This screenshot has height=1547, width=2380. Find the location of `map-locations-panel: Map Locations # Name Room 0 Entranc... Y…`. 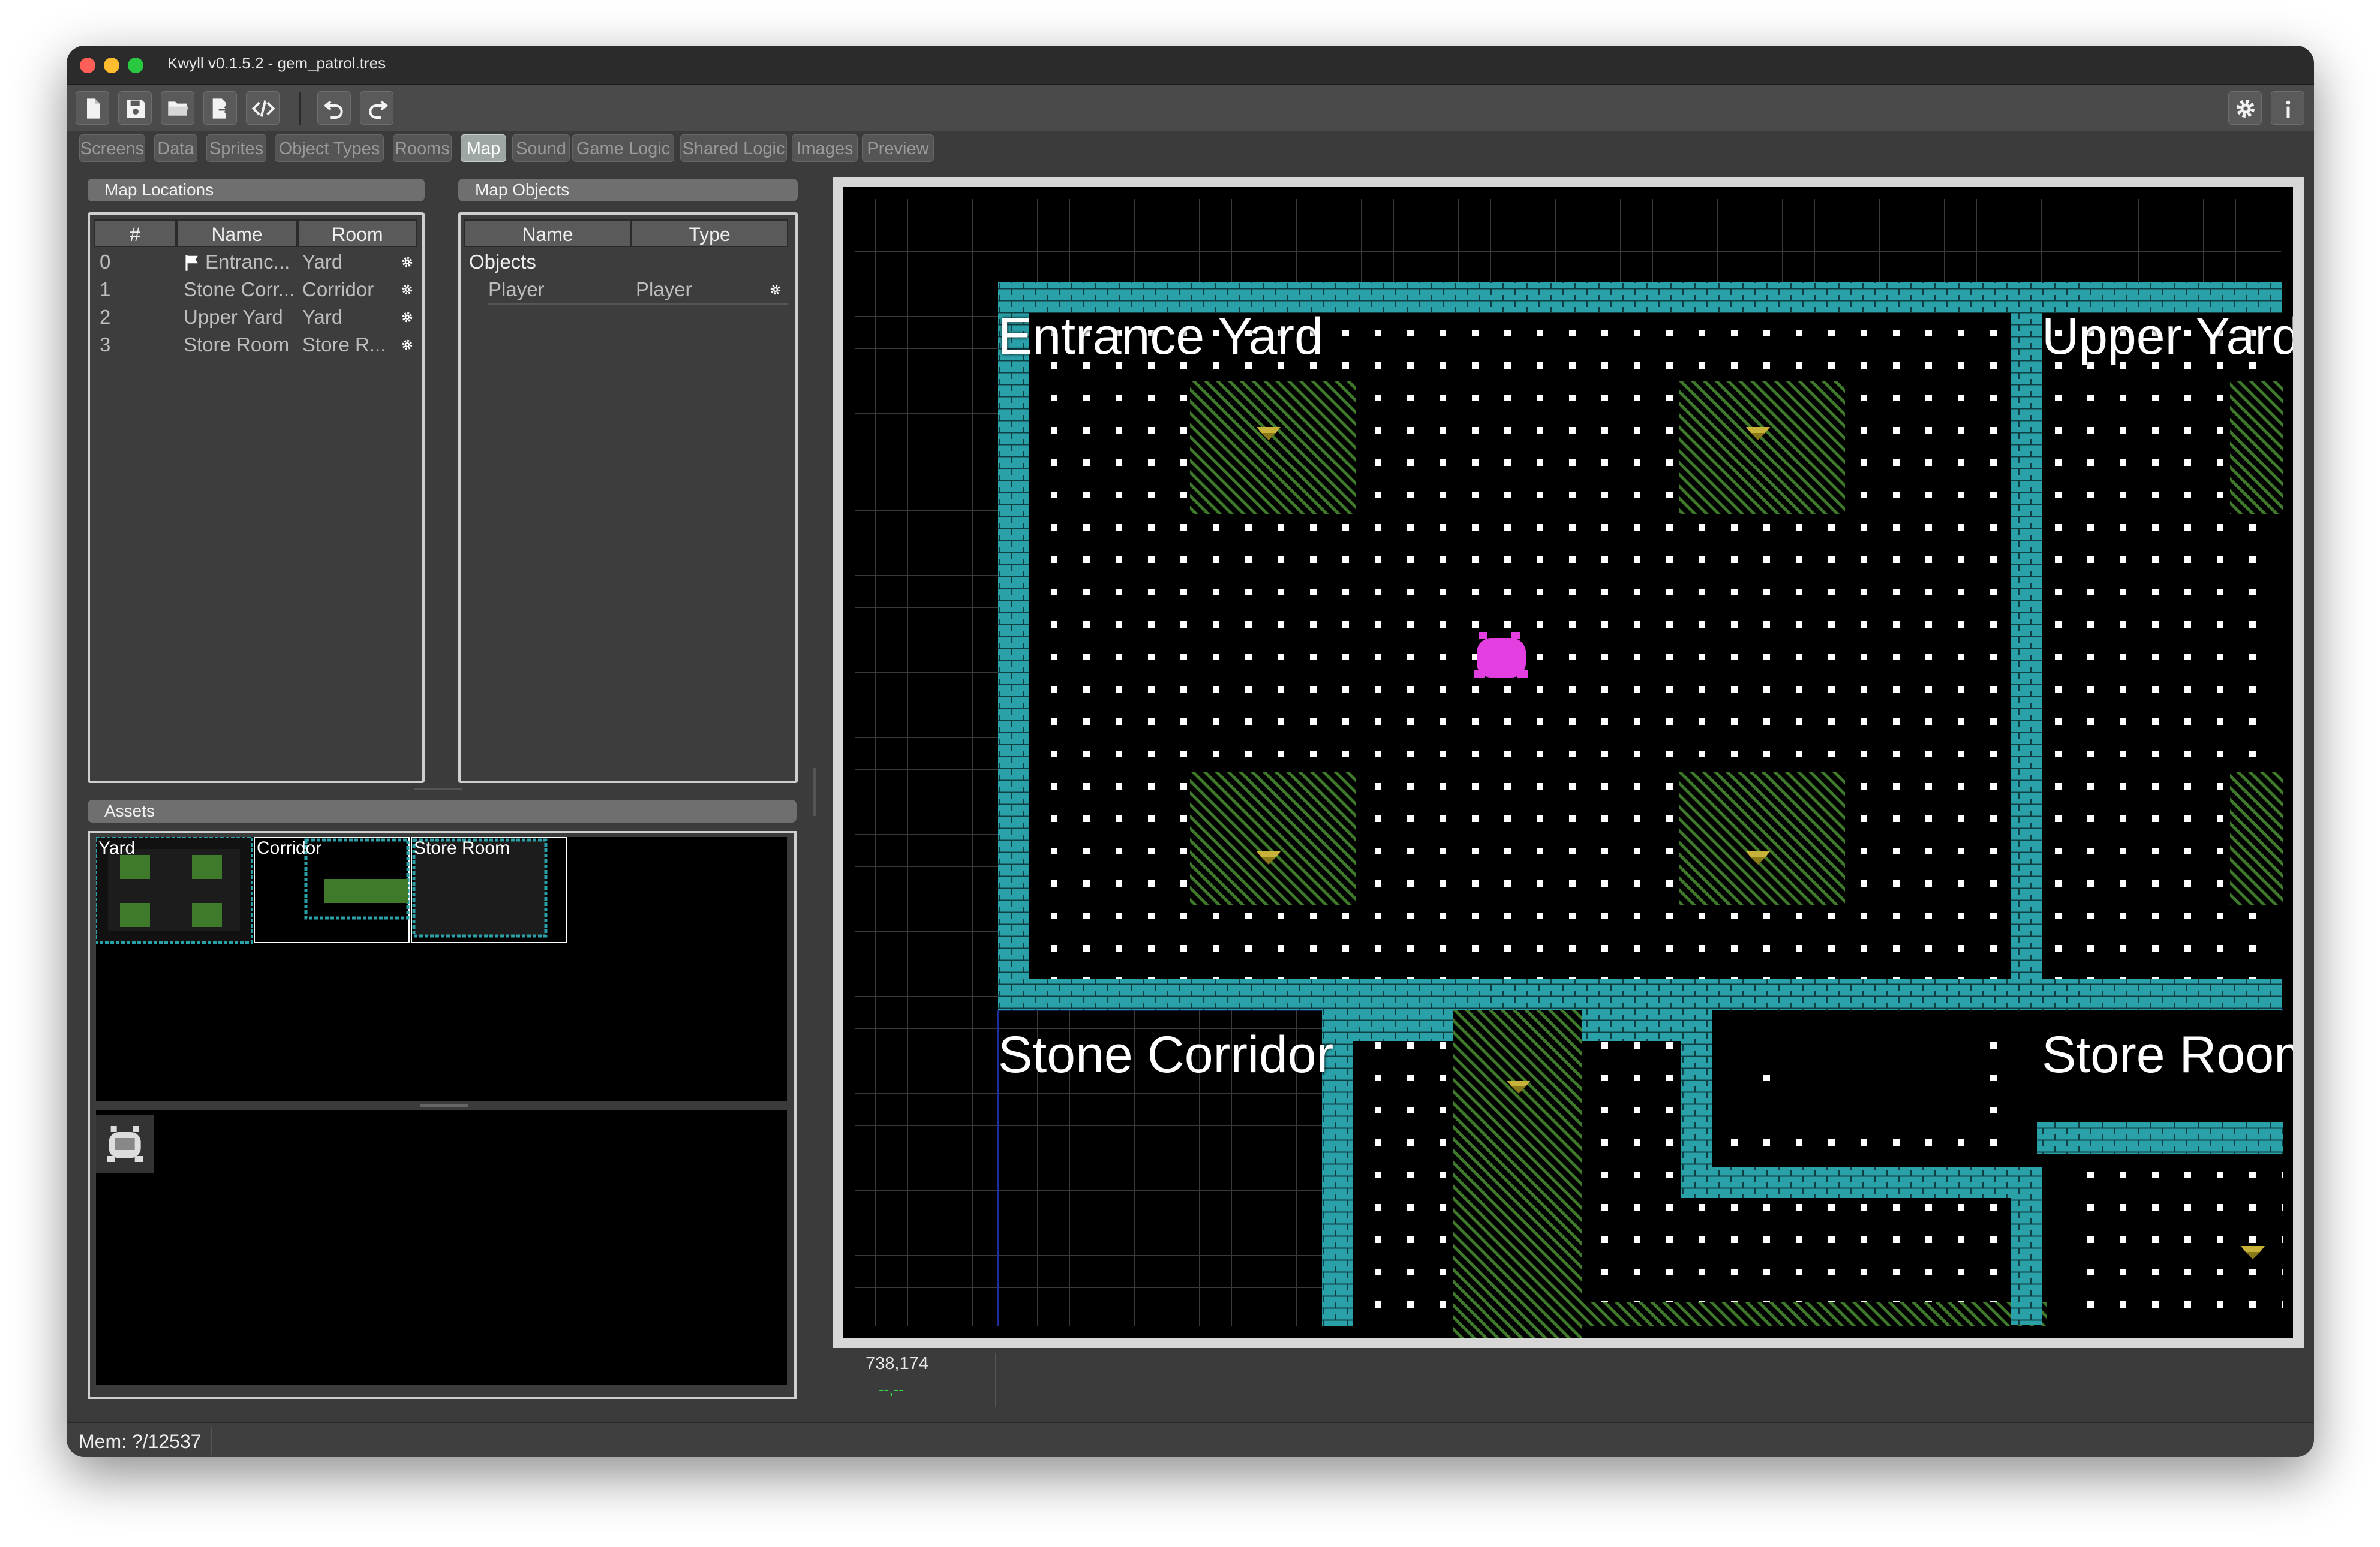

map-locations-panel: Map Locations # Name Room 0 Entranc... Y… is located at coordinates (258, 506).